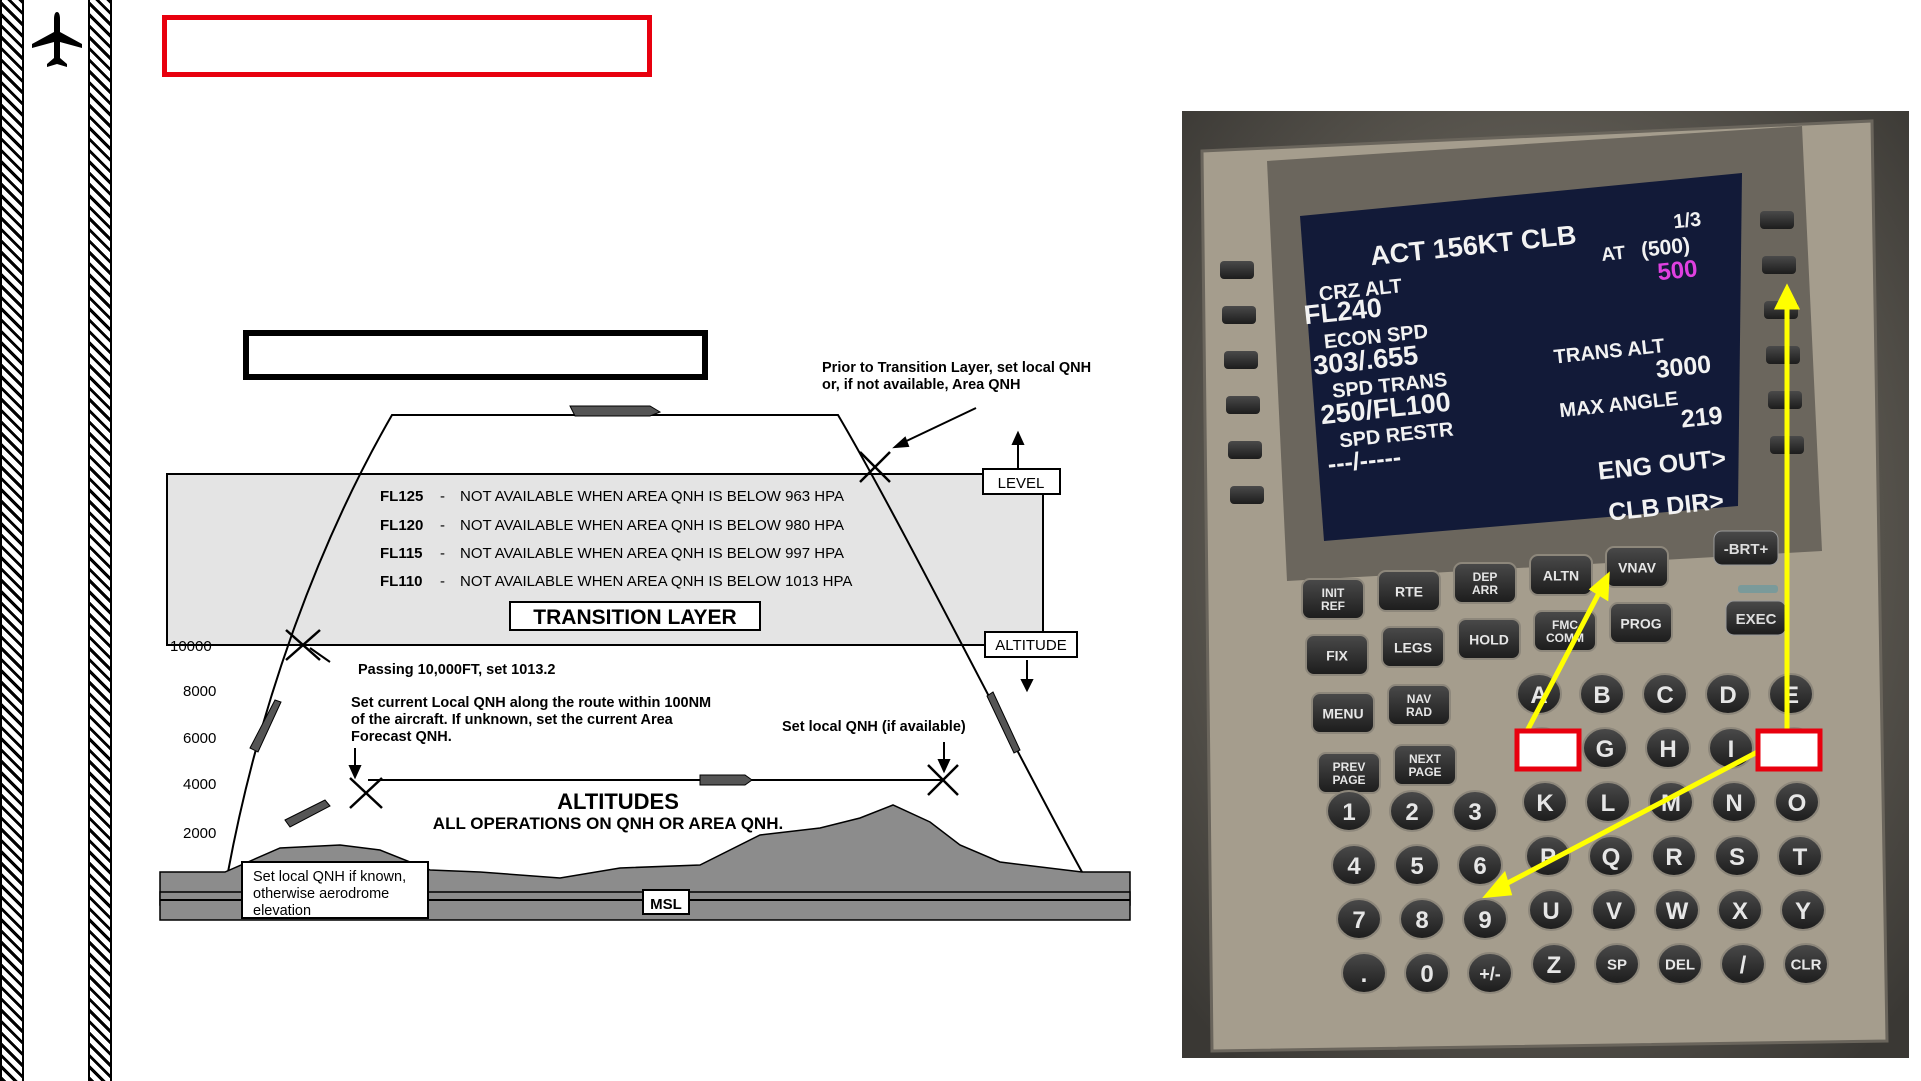 This screenshot has width=1921, height=1081. I want to click on key-clr: CLR, so click(1806, 964).